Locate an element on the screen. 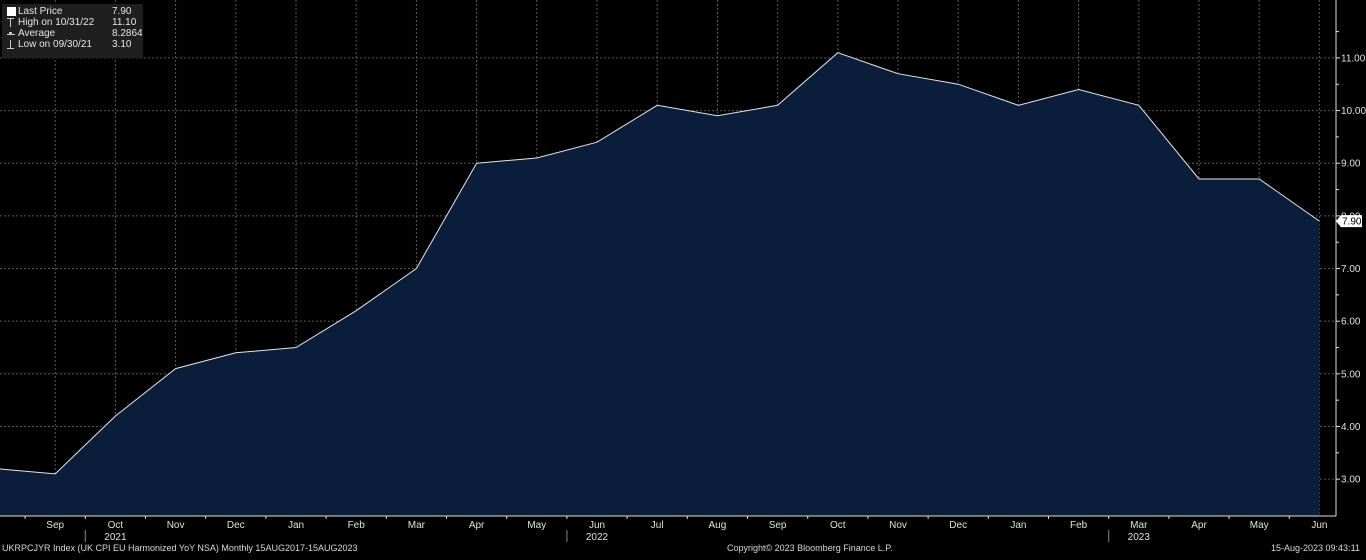 This screenshot has width=1366, height=560. y-tick-label: 10.00 is located at coordinates (1353, 111).